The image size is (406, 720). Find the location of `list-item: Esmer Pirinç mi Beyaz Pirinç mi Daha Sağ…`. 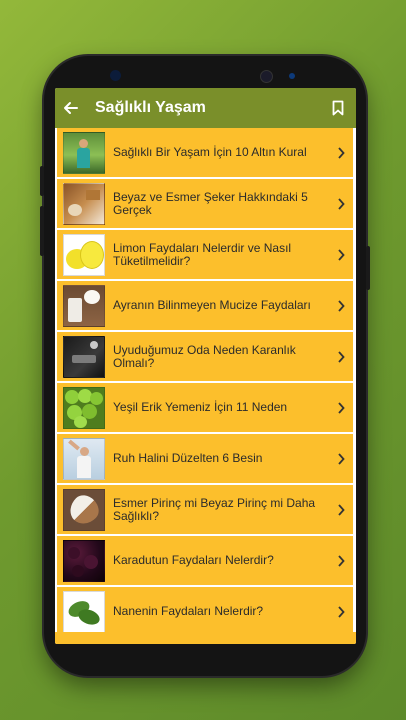

list-item: Esmer Pirinç mi Beyaz Pirinç mi Daha Sağ… is located at coordinates (205, 509).